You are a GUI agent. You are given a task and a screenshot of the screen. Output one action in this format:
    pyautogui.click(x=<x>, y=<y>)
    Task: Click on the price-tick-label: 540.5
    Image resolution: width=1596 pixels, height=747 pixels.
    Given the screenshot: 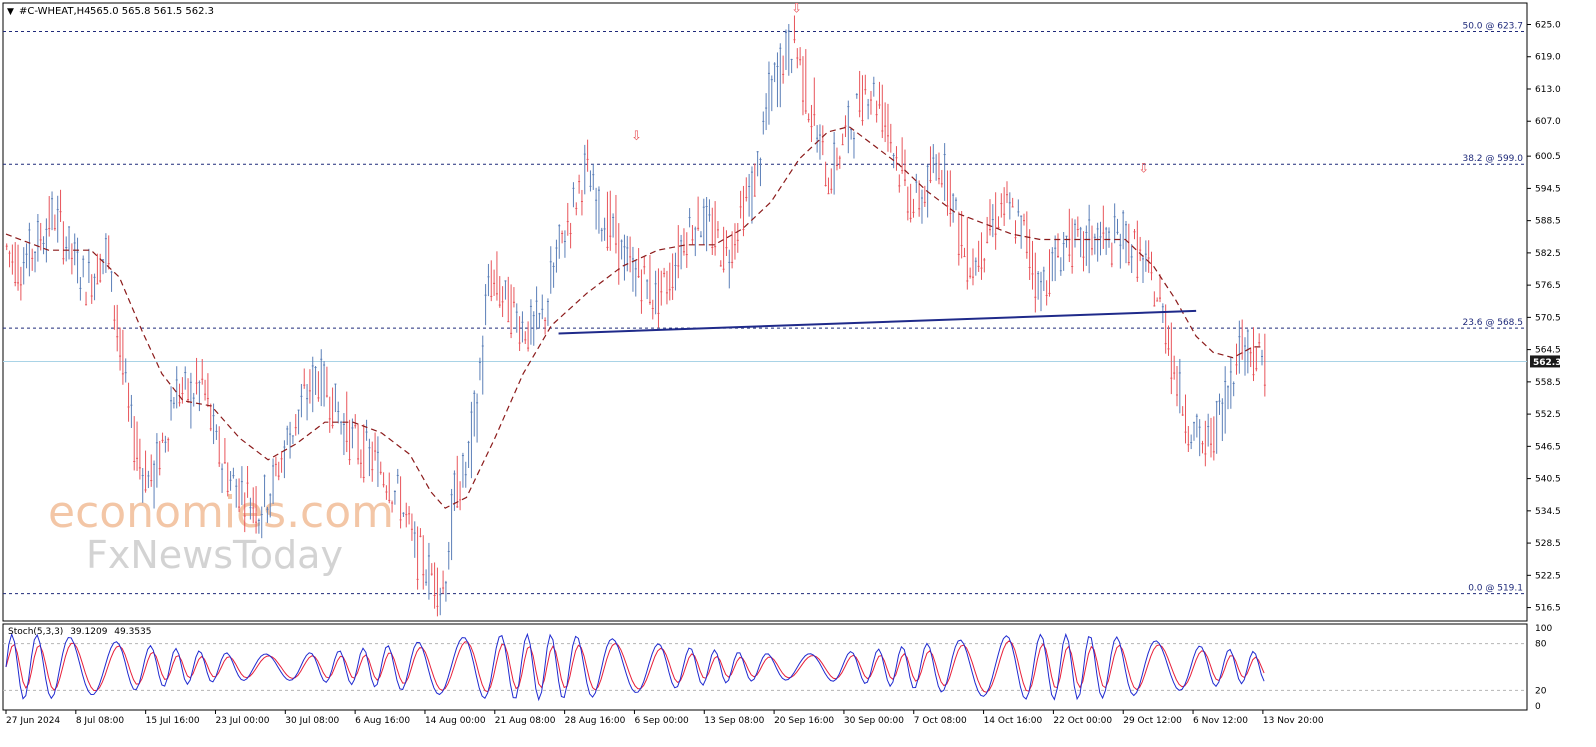 What is the action you would take?
    pyautogui.click(x=1548, y=480)
    